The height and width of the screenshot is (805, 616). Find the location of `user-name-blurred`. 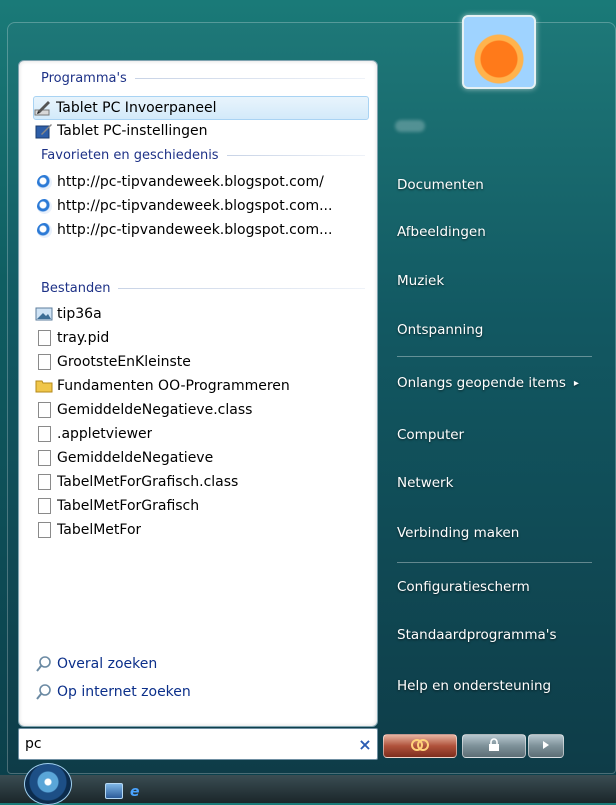

user-name-blurred is located at coordinates (410, 126).